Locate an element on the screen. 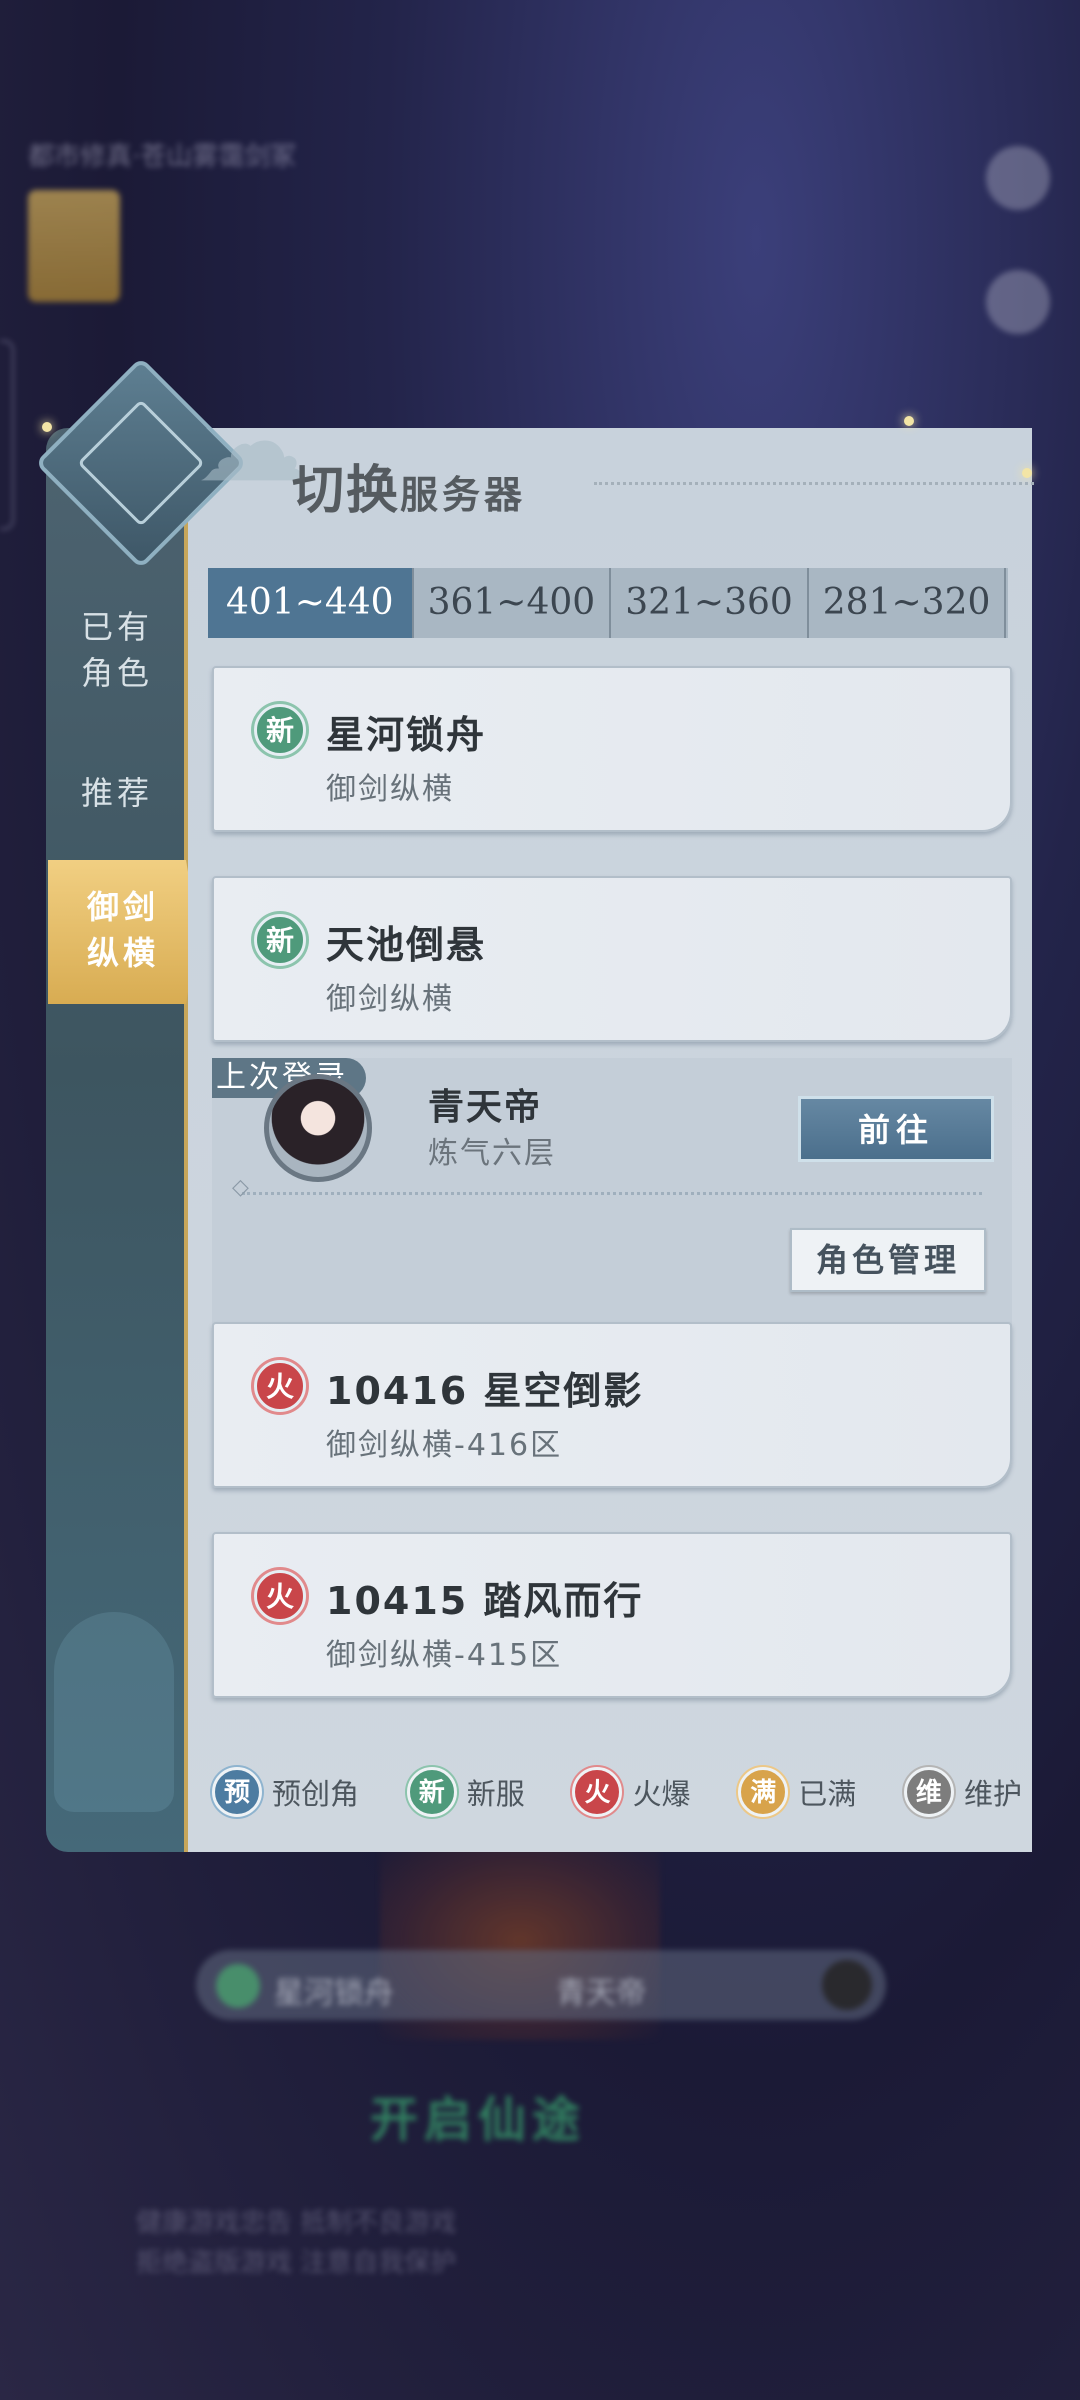 This screenshot has height=2400, width=1080. title-main: 切换 is located at coordinates (346, 491).